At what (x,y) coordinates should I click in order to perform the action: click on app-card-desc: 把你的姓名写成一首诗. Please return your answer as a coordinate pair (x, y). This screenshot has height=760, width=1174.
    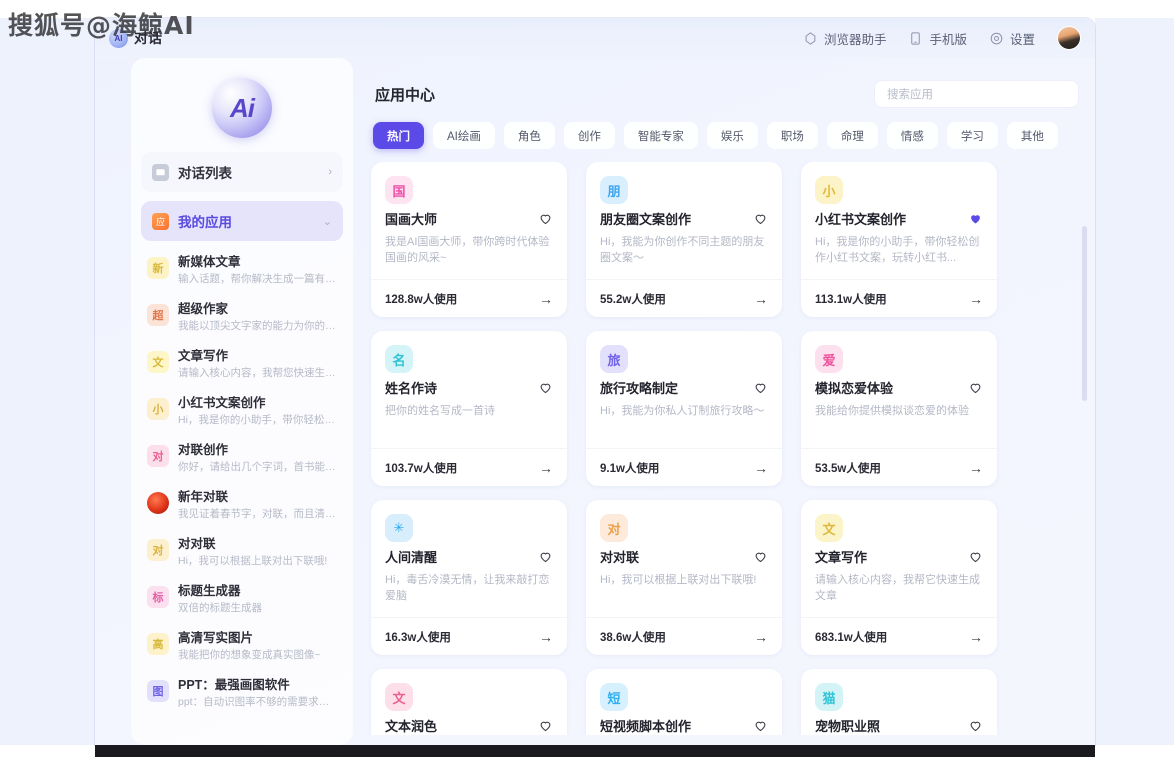
    Looking at the image, I should click on (440, 411).